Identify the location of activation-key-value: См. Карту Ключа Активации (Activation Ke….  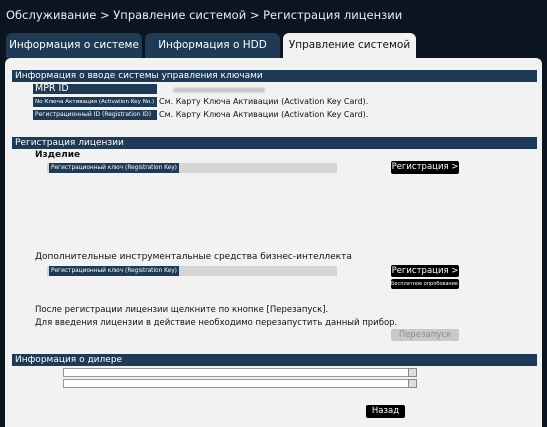
(264, 101).